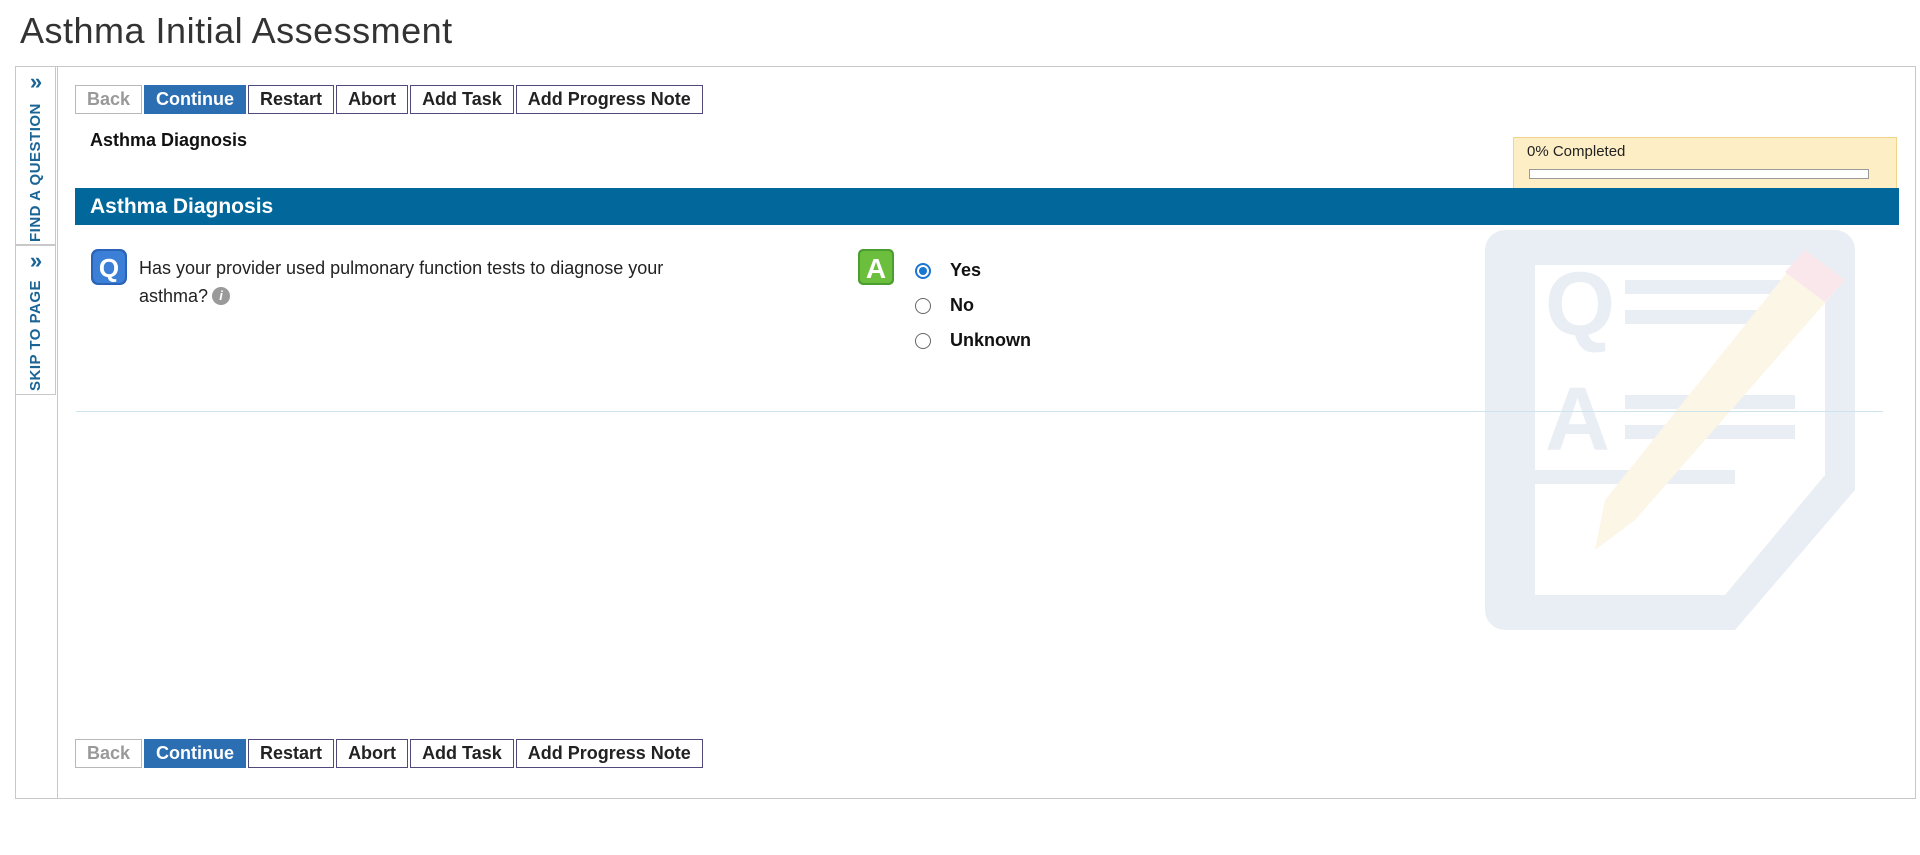  I want to click on answer-options: Yes No Unknown, so click(973, 305).